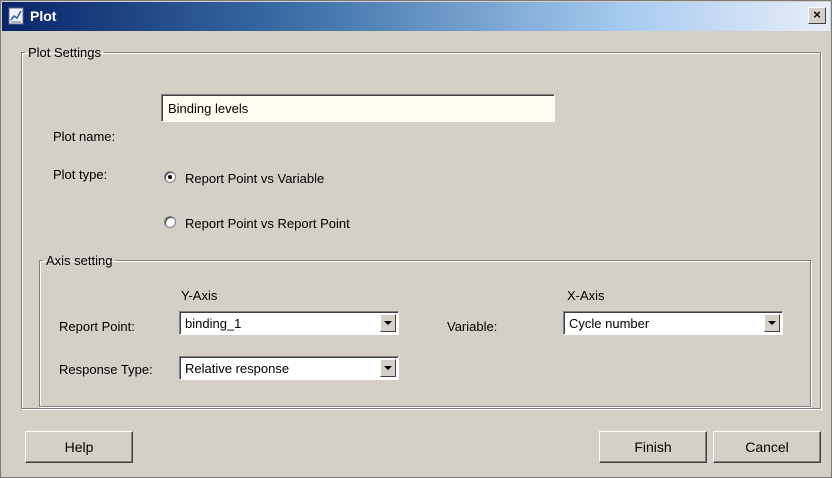 The image size is (832, 478). Describe the element at coordinates (358, 108) in the screenshot. I see `plot-name-input` at that location.